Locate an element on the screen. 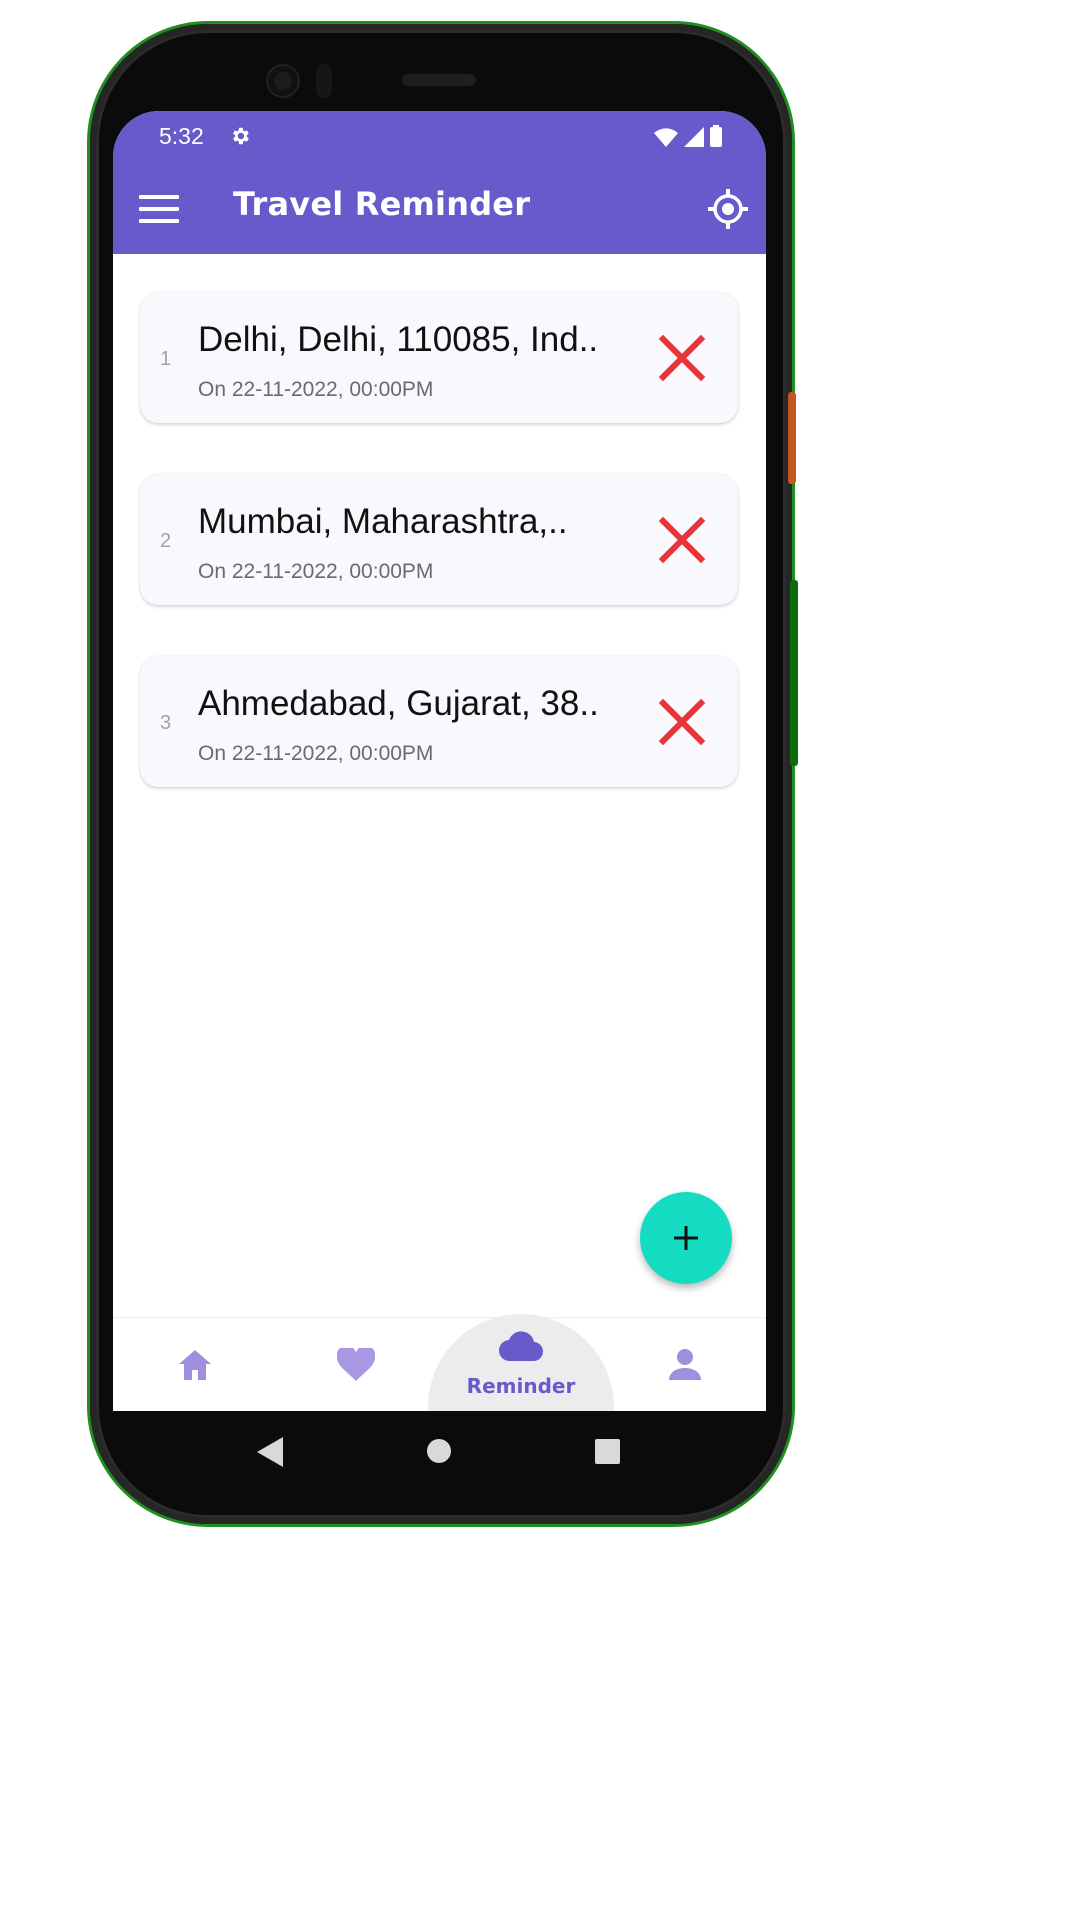 Image resolution: width=1080 pixels, height=1920 pixels. nav-label-reminder: Reminder is located at coordinates (521, 1386).